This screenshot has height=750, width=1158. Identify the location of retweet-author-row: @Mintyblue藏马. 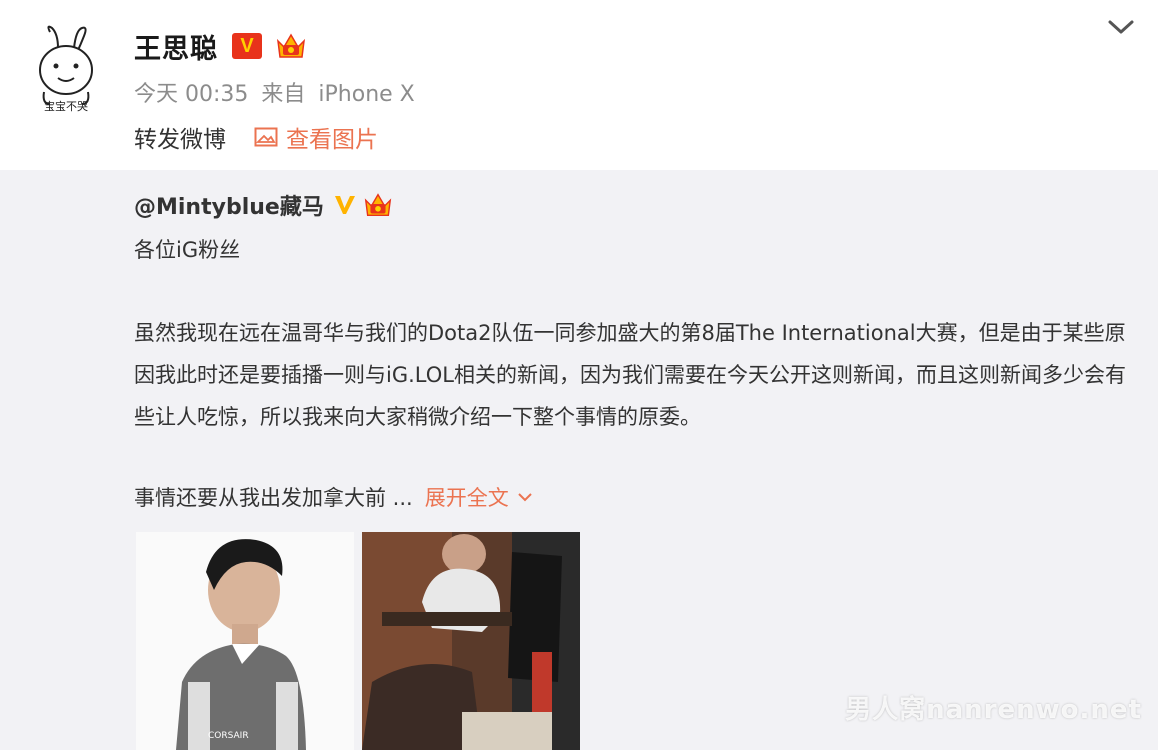
(264, 205).